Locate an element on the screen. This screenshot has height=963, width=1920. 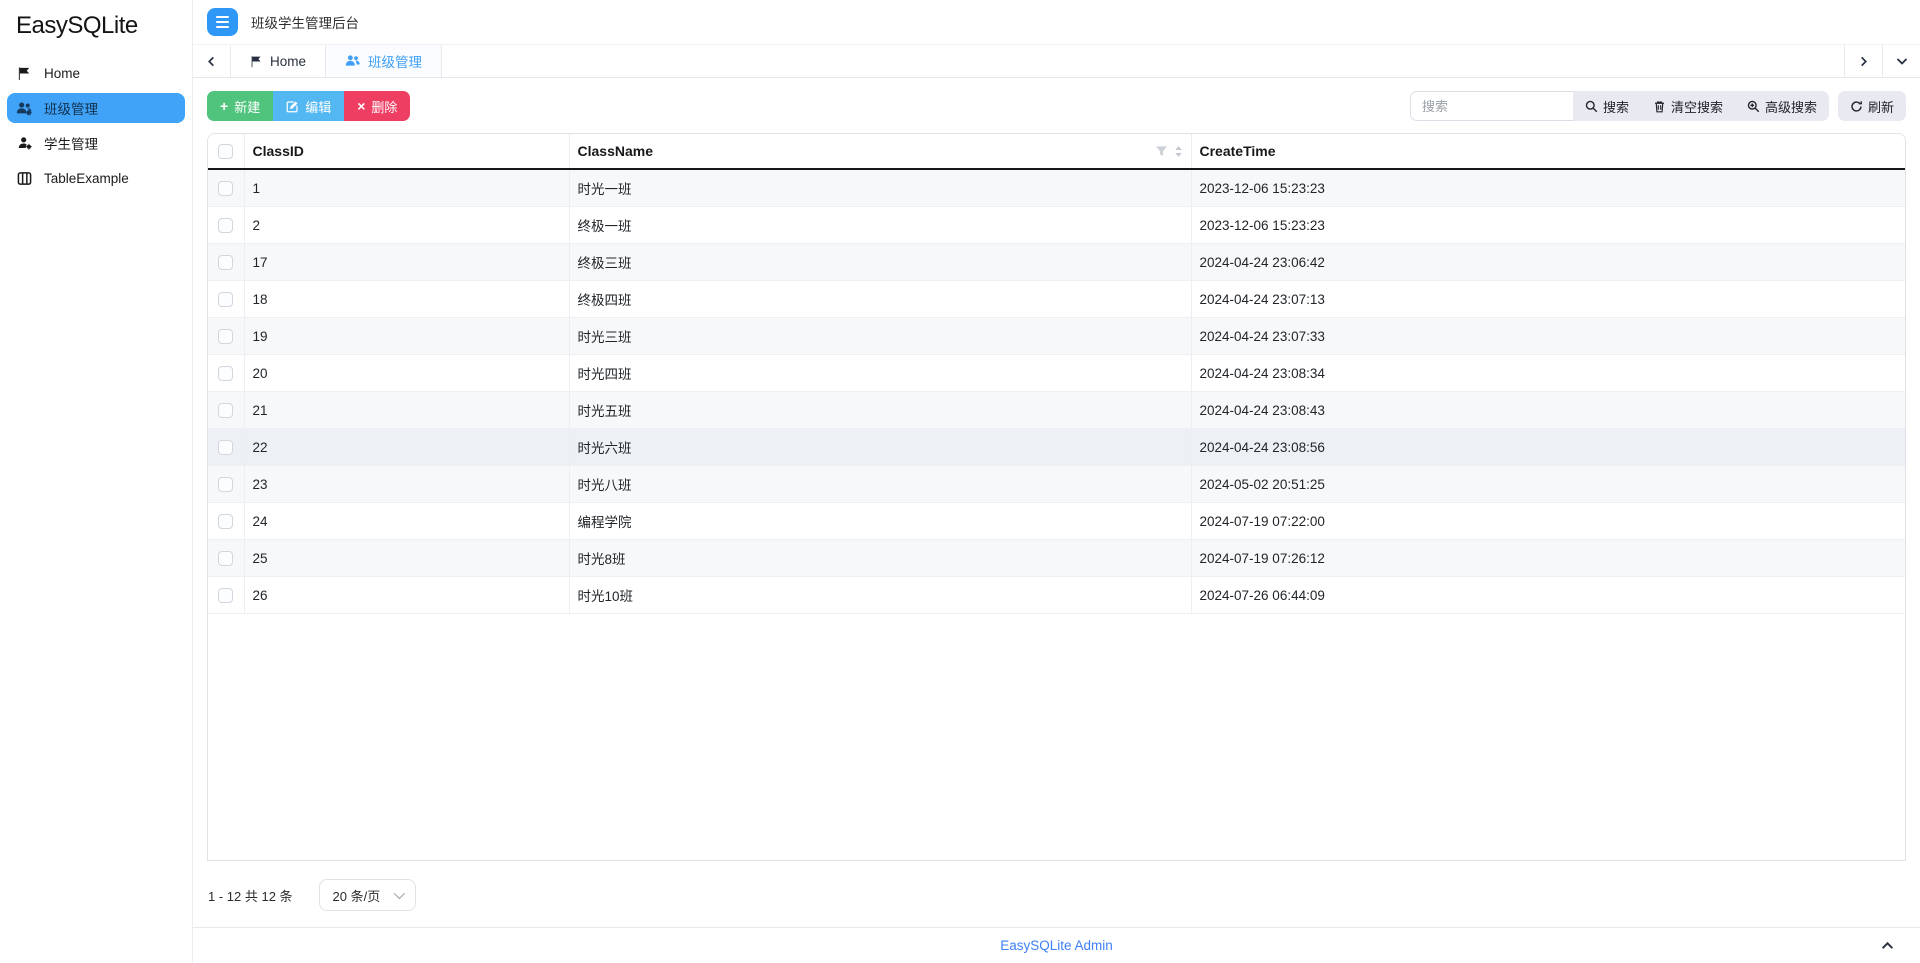
sidebar-item-label: 学生管理 is located at coordinates (71, 144).